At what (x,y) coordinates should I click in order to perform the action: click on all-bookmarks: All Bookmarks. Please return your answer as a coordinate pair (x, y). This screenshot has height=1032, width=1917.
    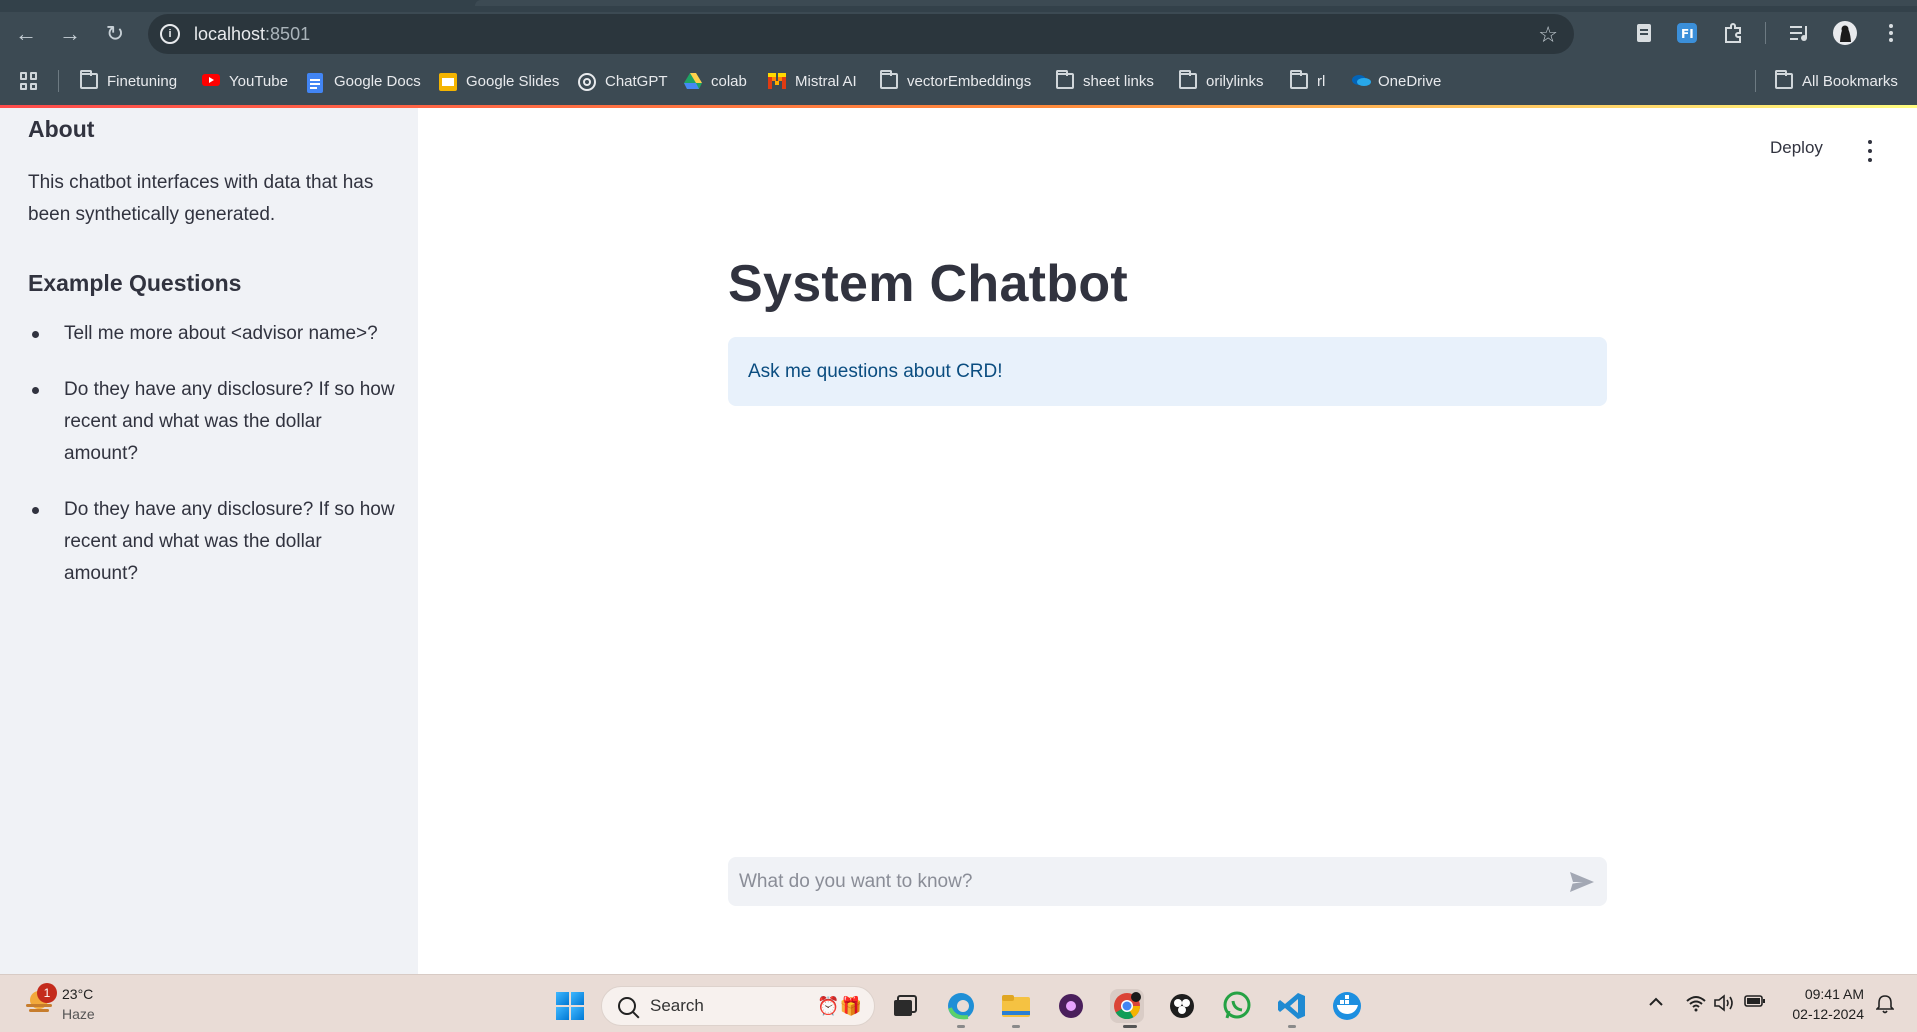
    Looking at the image, I should click on (1836, 81).